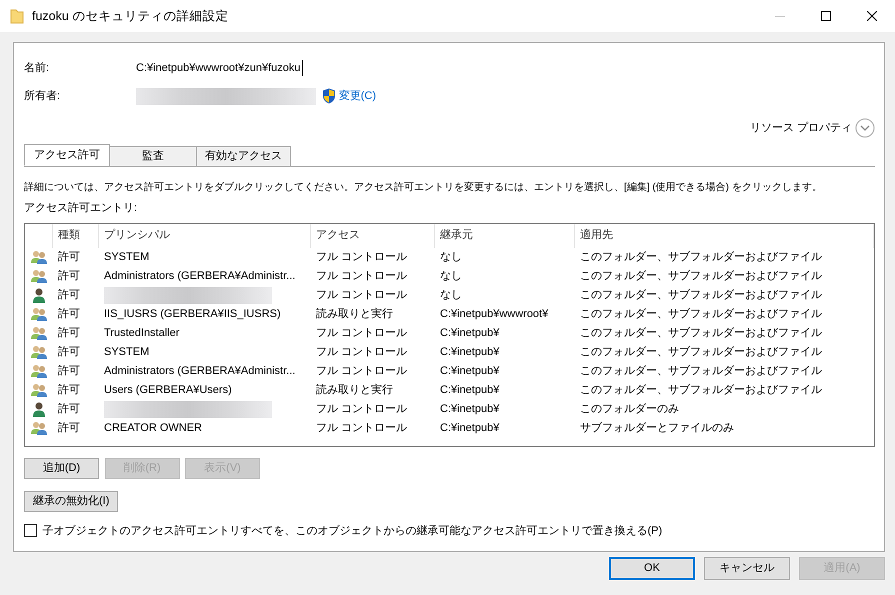 The height and width of the screenshot is (595, 895). Describe the element at coordinates (17, 16) in the screenshot. I see `folder-icon` at that location.